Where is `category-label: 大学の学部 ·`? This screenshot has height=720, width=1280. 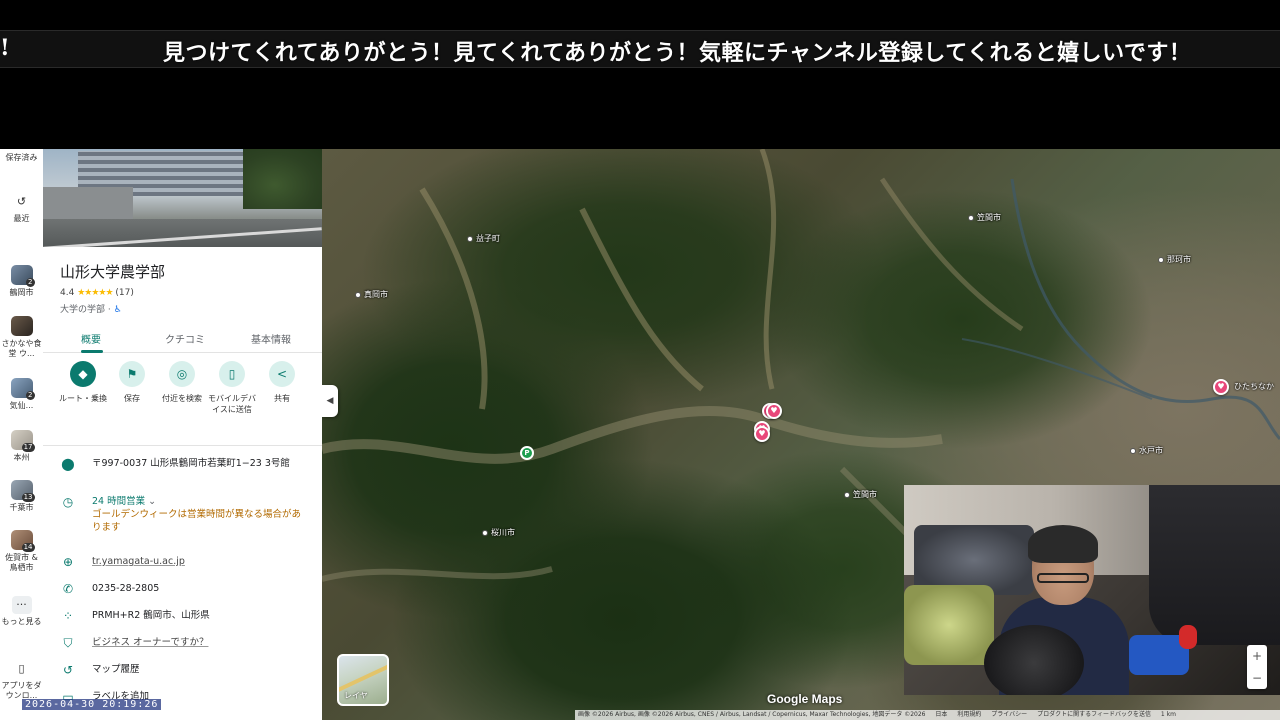
category-label: 大学の学部 · is located at coordinates (85, 310).